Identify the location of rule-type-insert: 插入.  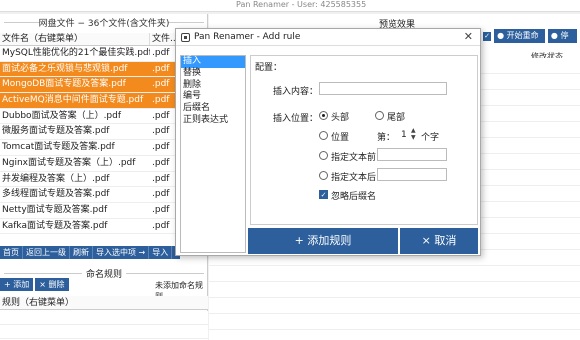
(213, 62).